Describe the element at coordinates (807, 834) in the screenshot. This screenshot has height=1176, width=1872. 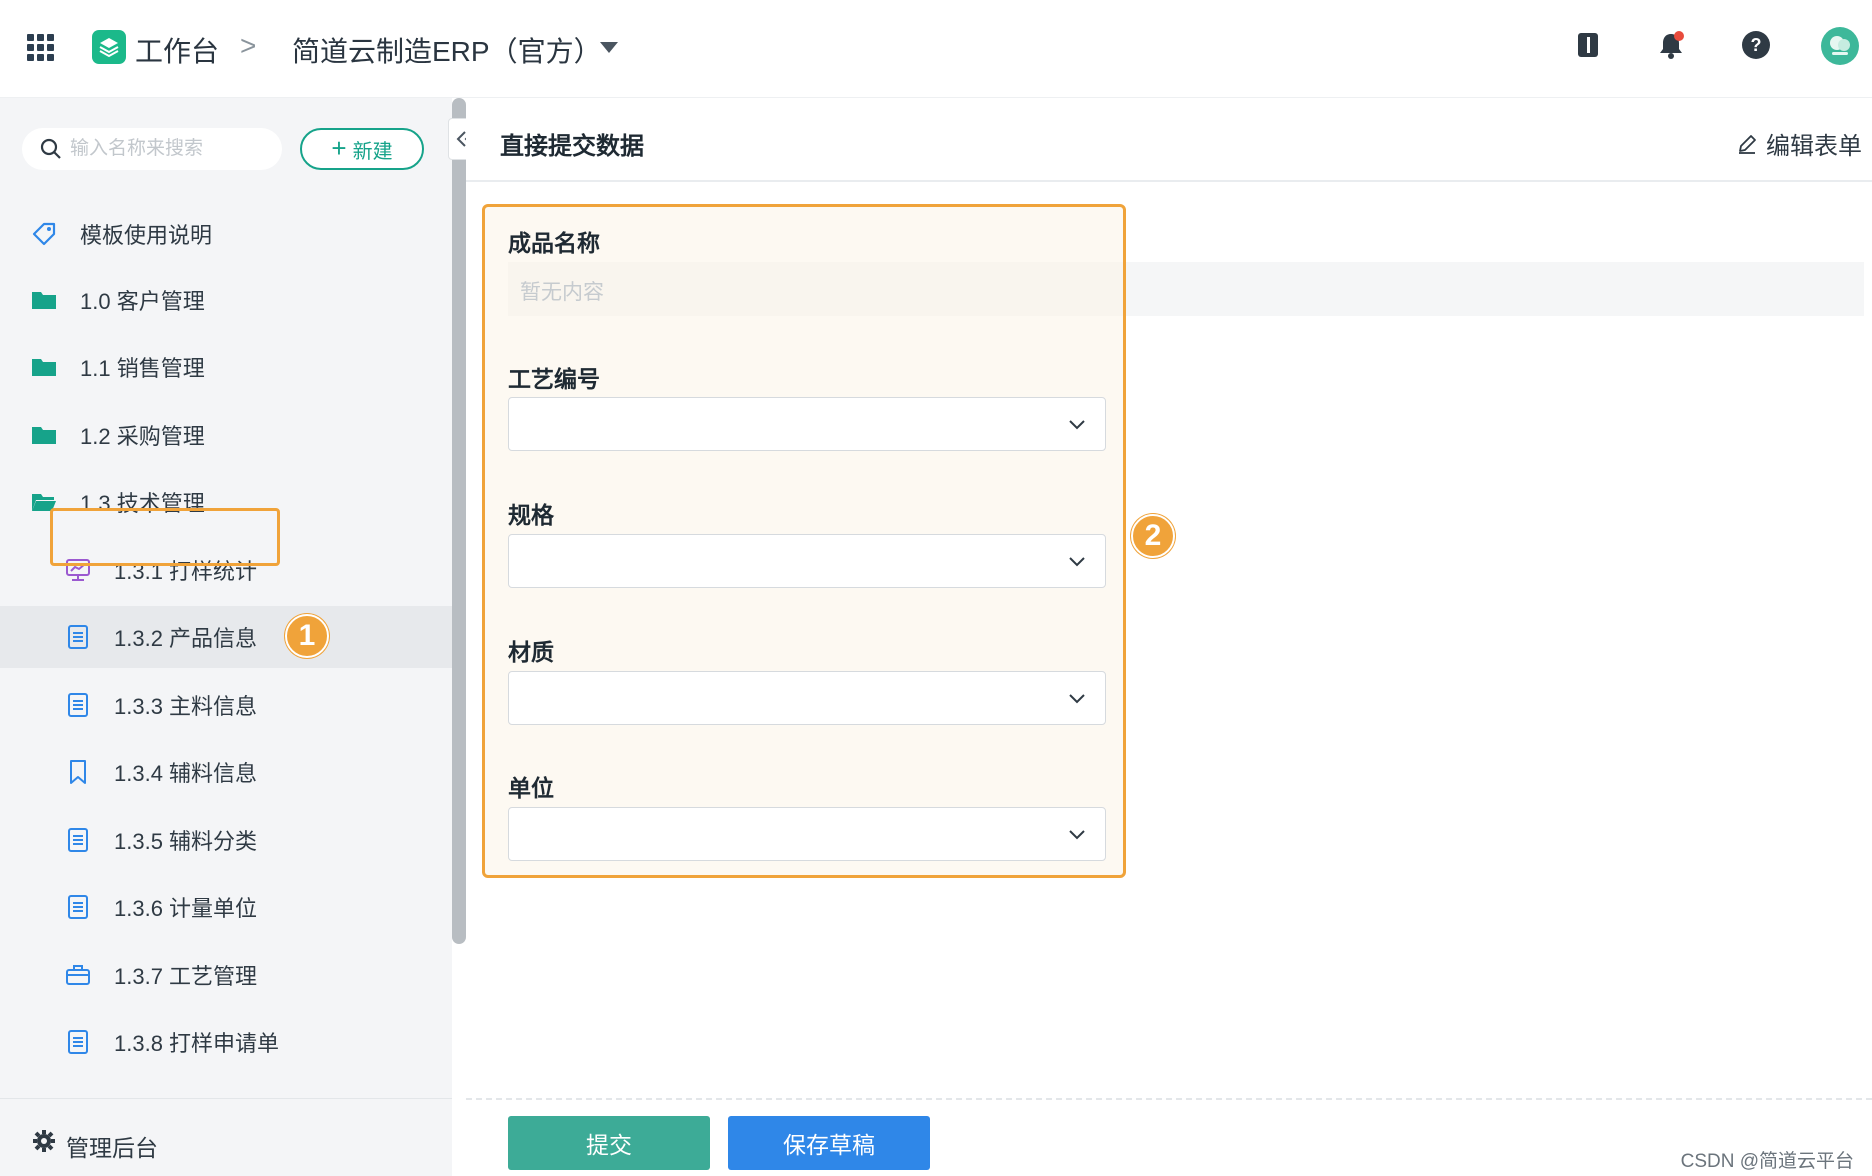
I see `unit-select` at that location.